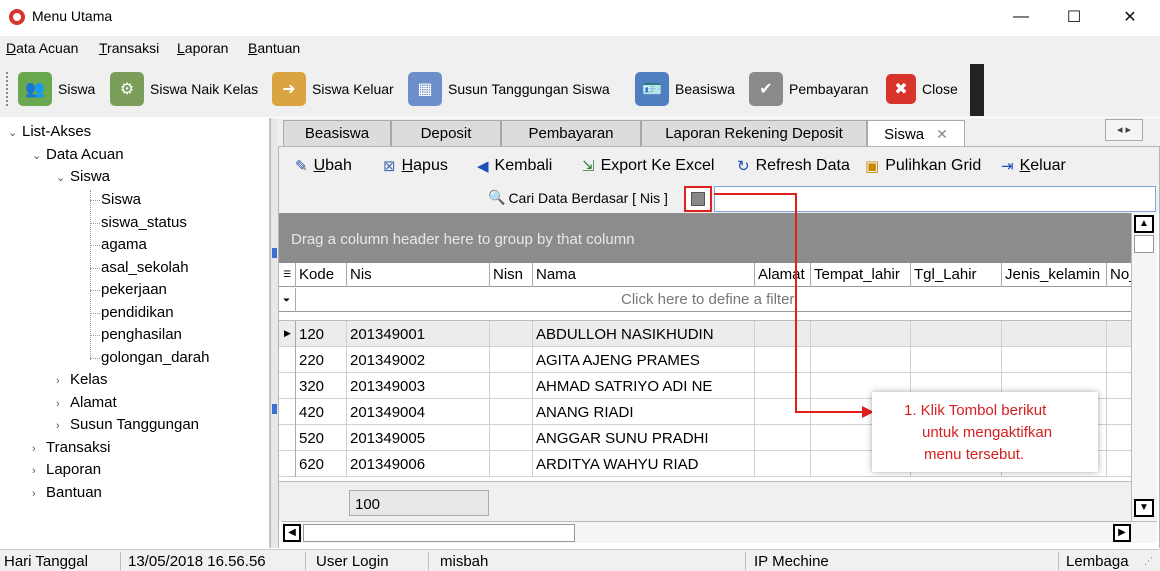 The width and height of the screenshot is (1160, 571). What do you see at coordinates (321, 386) in the screenshot?
I see `cell-kode: 320` at bounding box center [321, 386].